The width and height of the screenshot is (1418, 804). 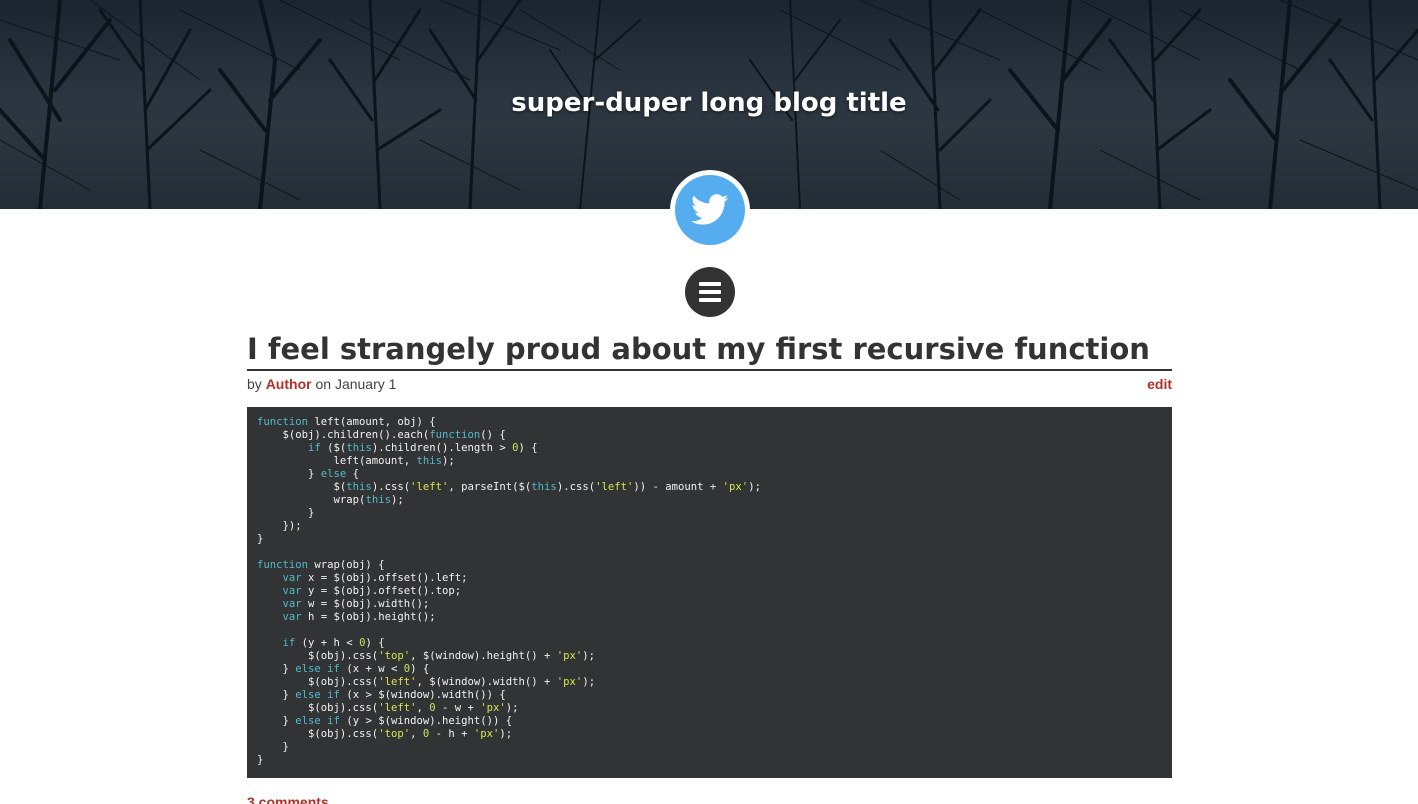 I want to click on code-line: var y = $(obj).offset().top;, so click(x=372, y=591).